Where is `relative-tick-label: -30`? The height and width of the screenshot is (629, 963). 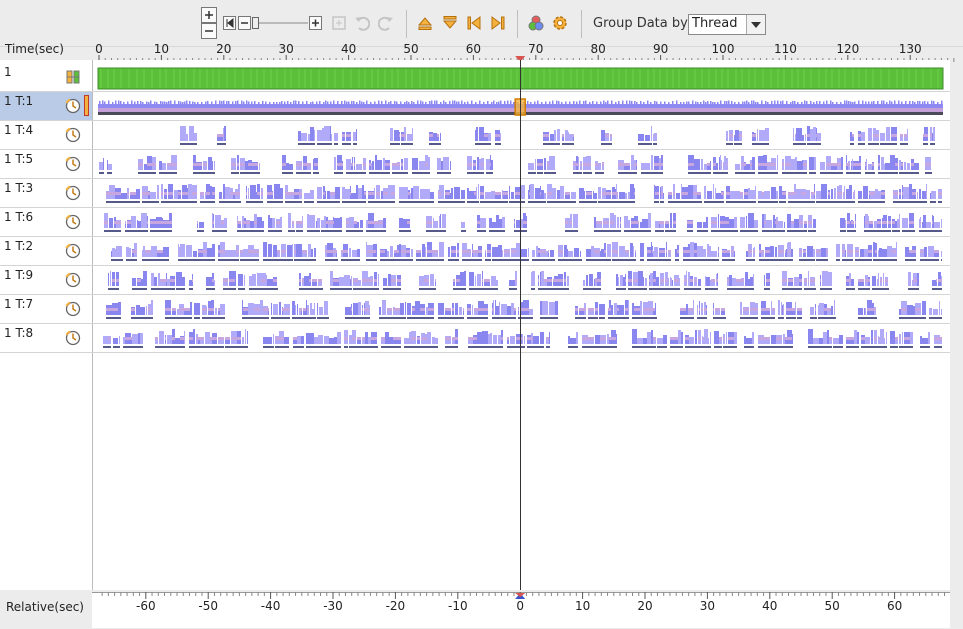
relative-tick-label: -30 is located at coordinates (333, 606).